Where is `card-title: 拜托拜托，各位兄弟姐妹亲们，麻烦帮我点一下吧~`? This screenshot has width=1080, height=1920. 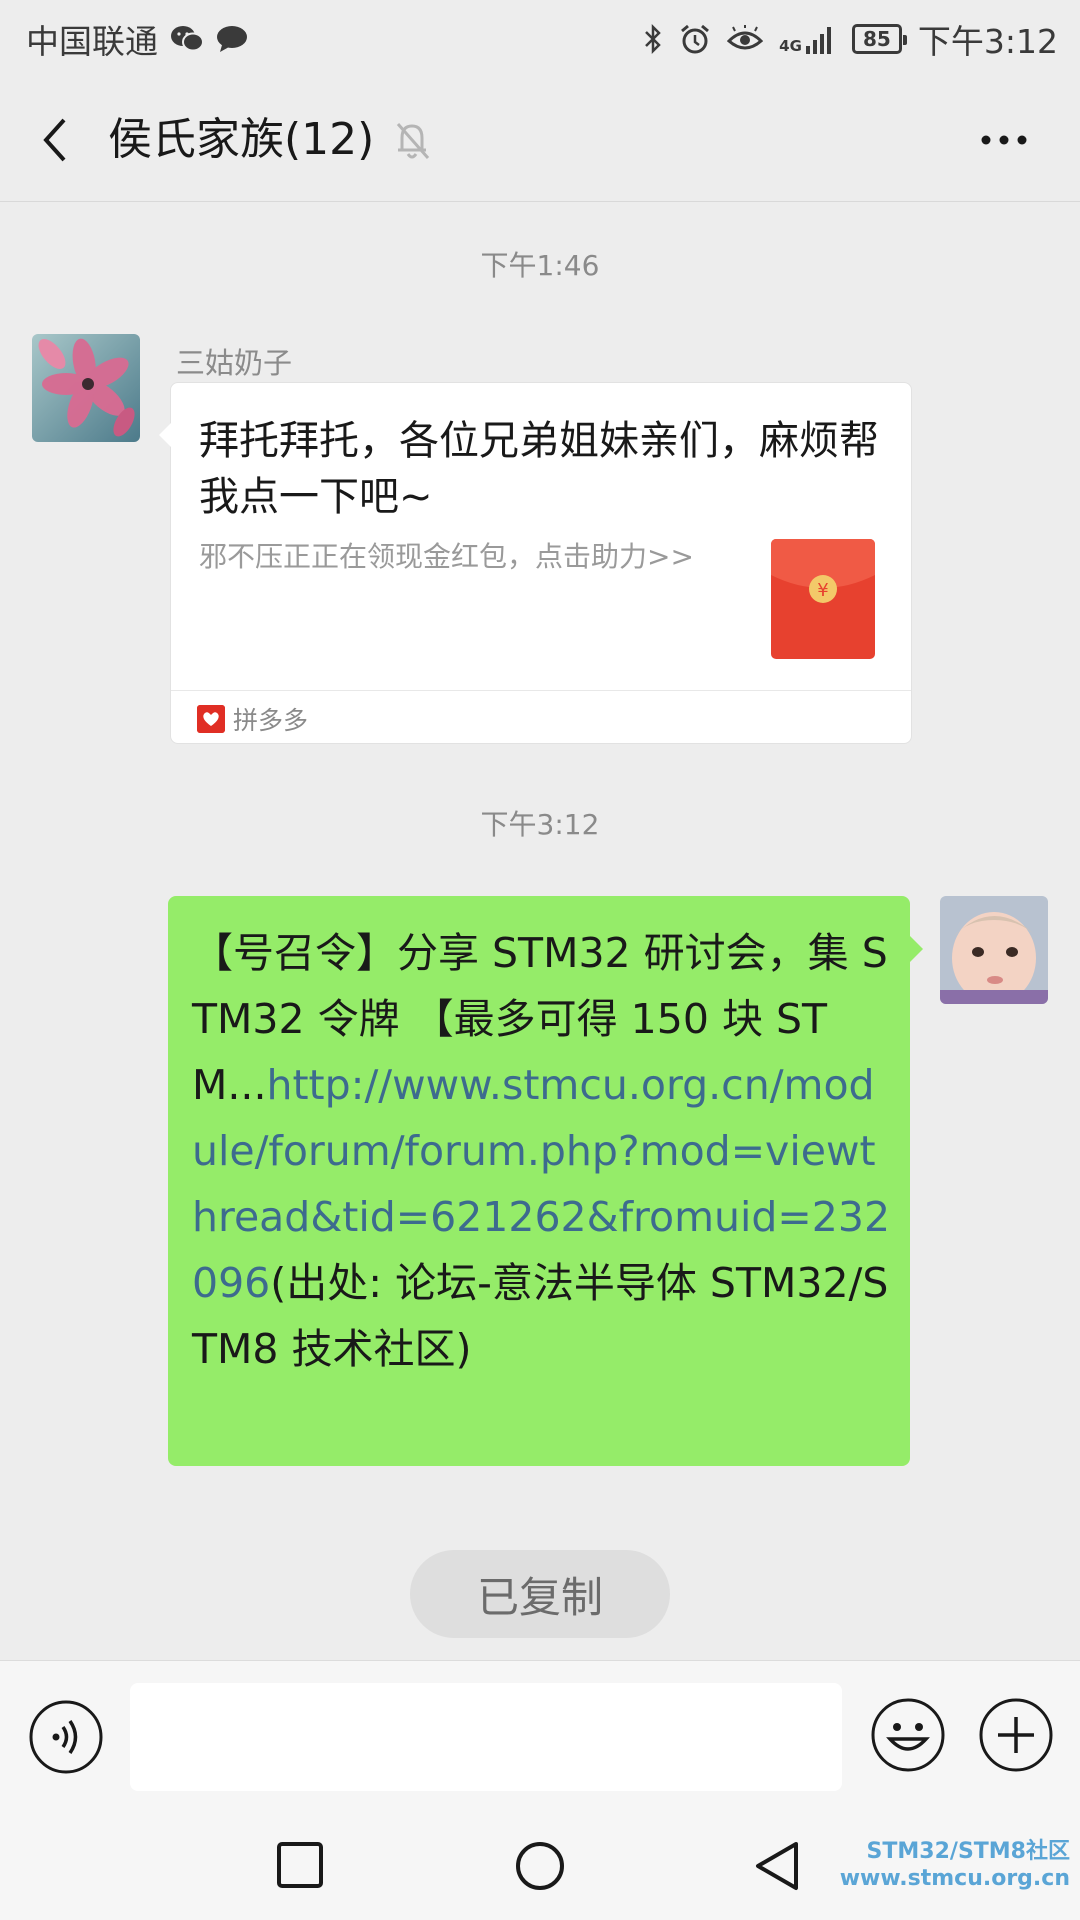 card-title: 拜托拜托，各位兄弟姐妹亲们，麻烦帮我点一下吧~ is located at coordinates (539, 469).